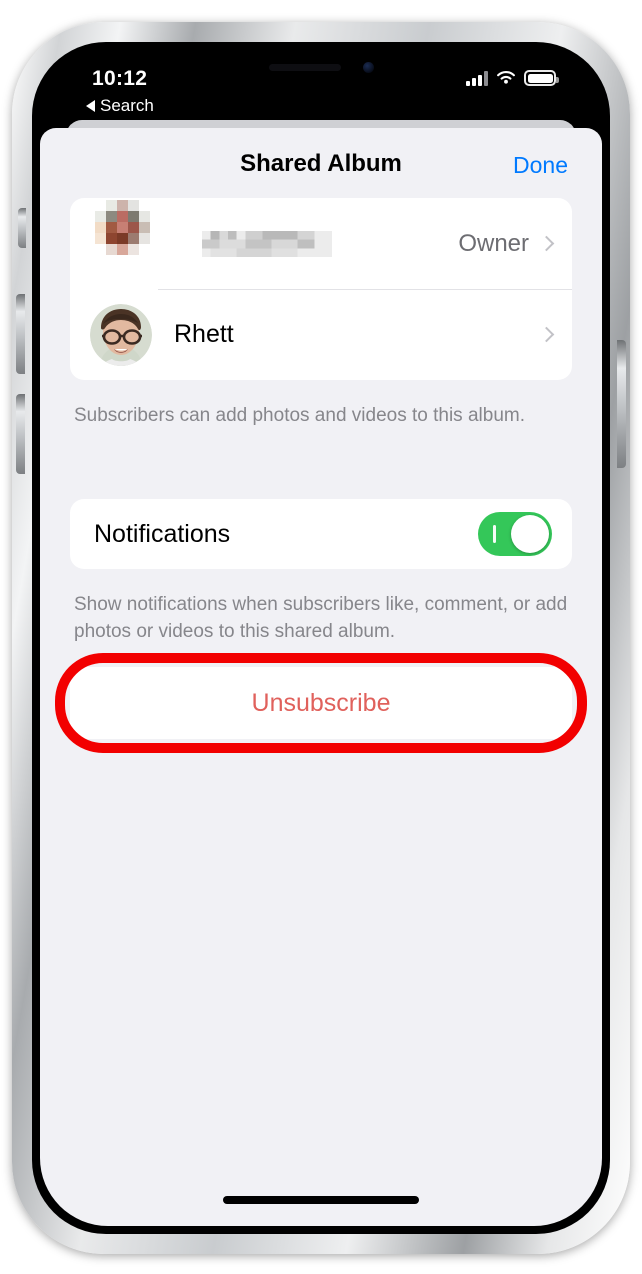  I want to click on notifications-row: Notifications, so click(321, 534).